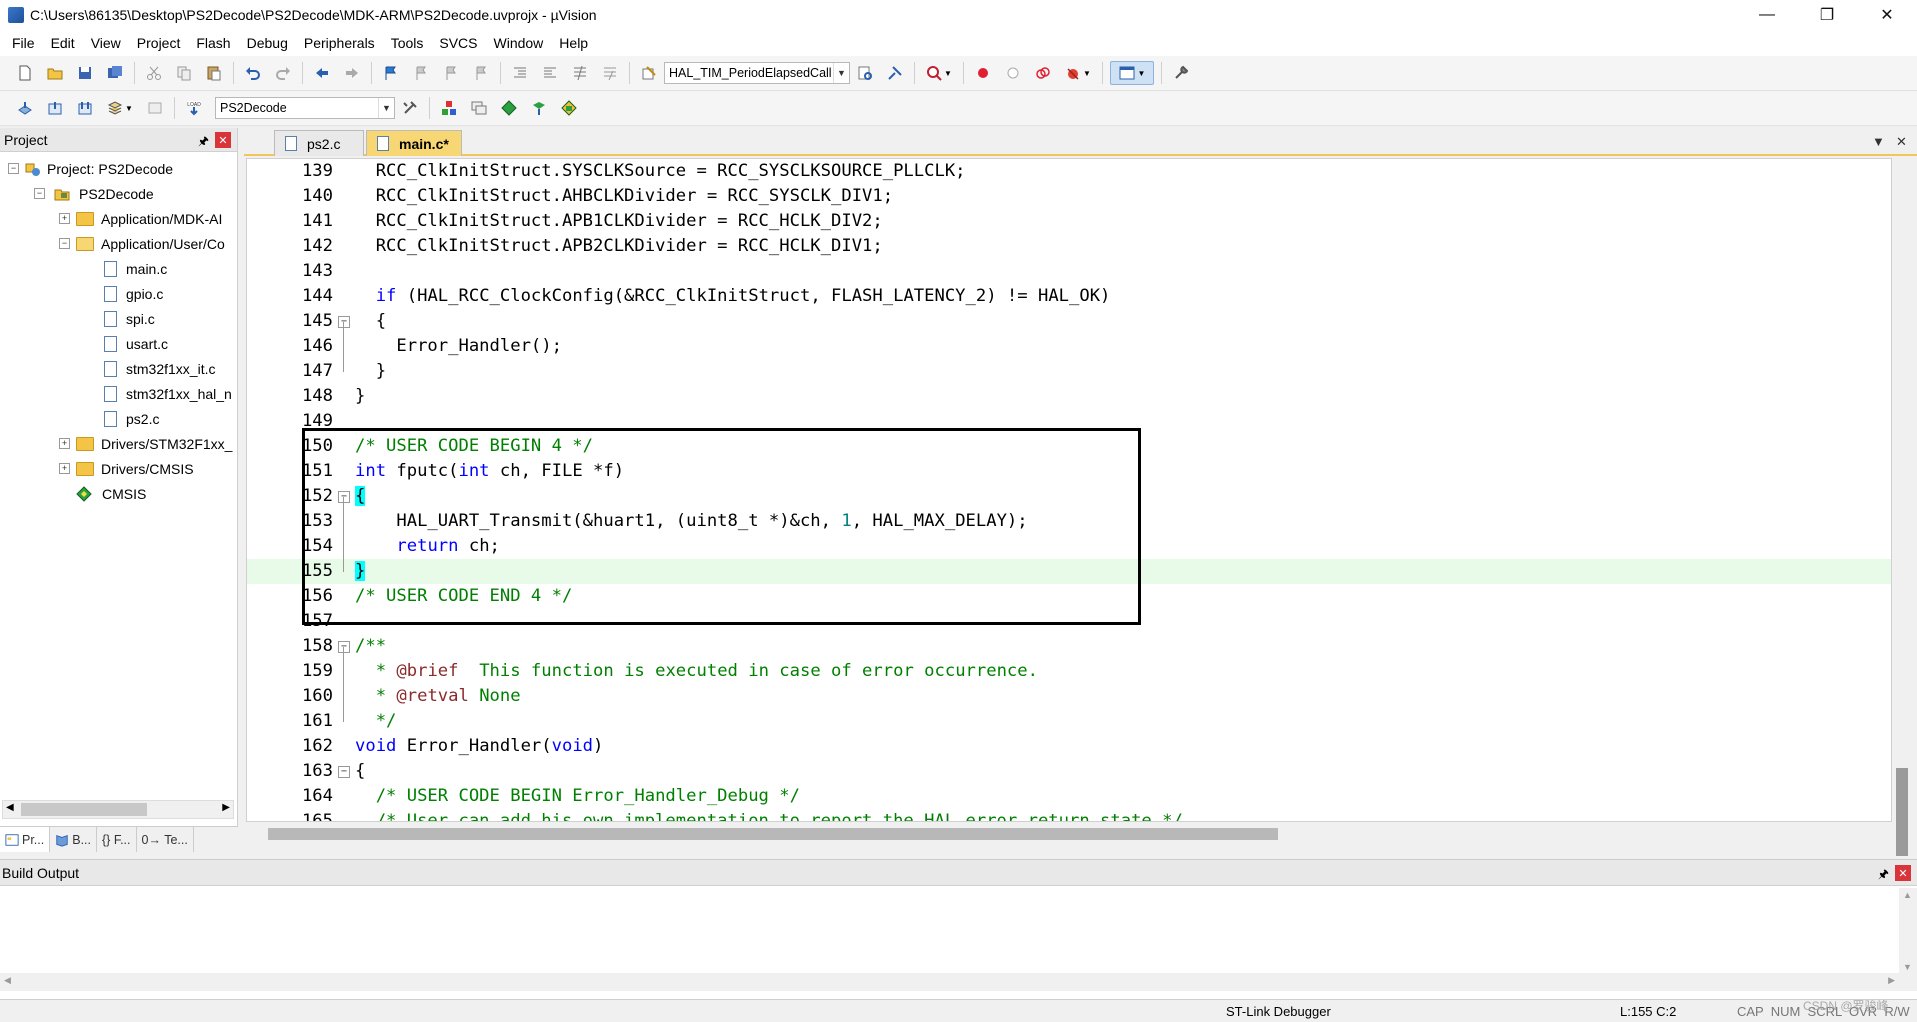  Describe the element at coordinates (319, 143) in the screenshot. I see `tab-ps2-c: ps2.c` at that location.